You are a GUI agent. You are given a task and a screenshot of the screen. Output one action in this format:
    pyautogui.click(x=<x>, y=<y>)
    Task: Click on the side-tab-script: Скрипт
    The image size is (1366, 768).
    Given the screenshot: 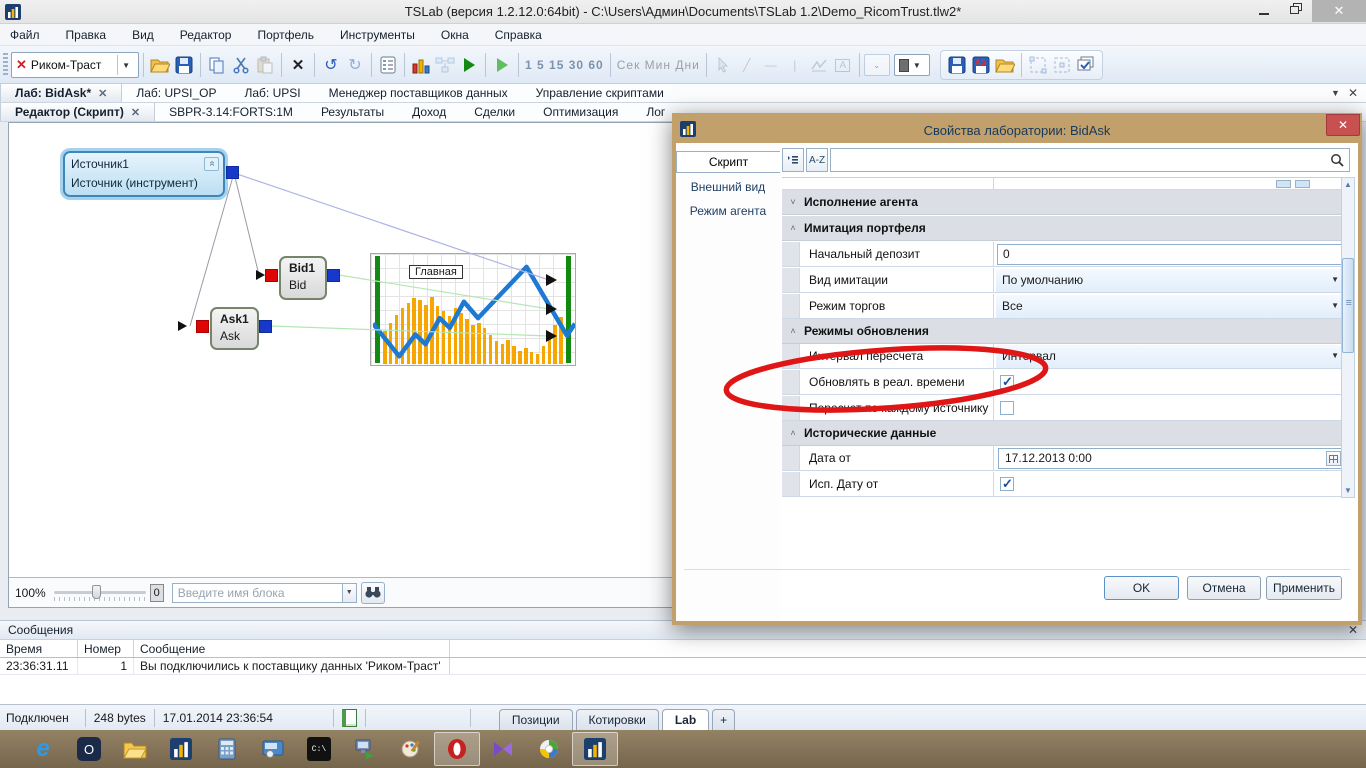 What is the action you would take?
    pyautogui.click(x=728, y=162)
    